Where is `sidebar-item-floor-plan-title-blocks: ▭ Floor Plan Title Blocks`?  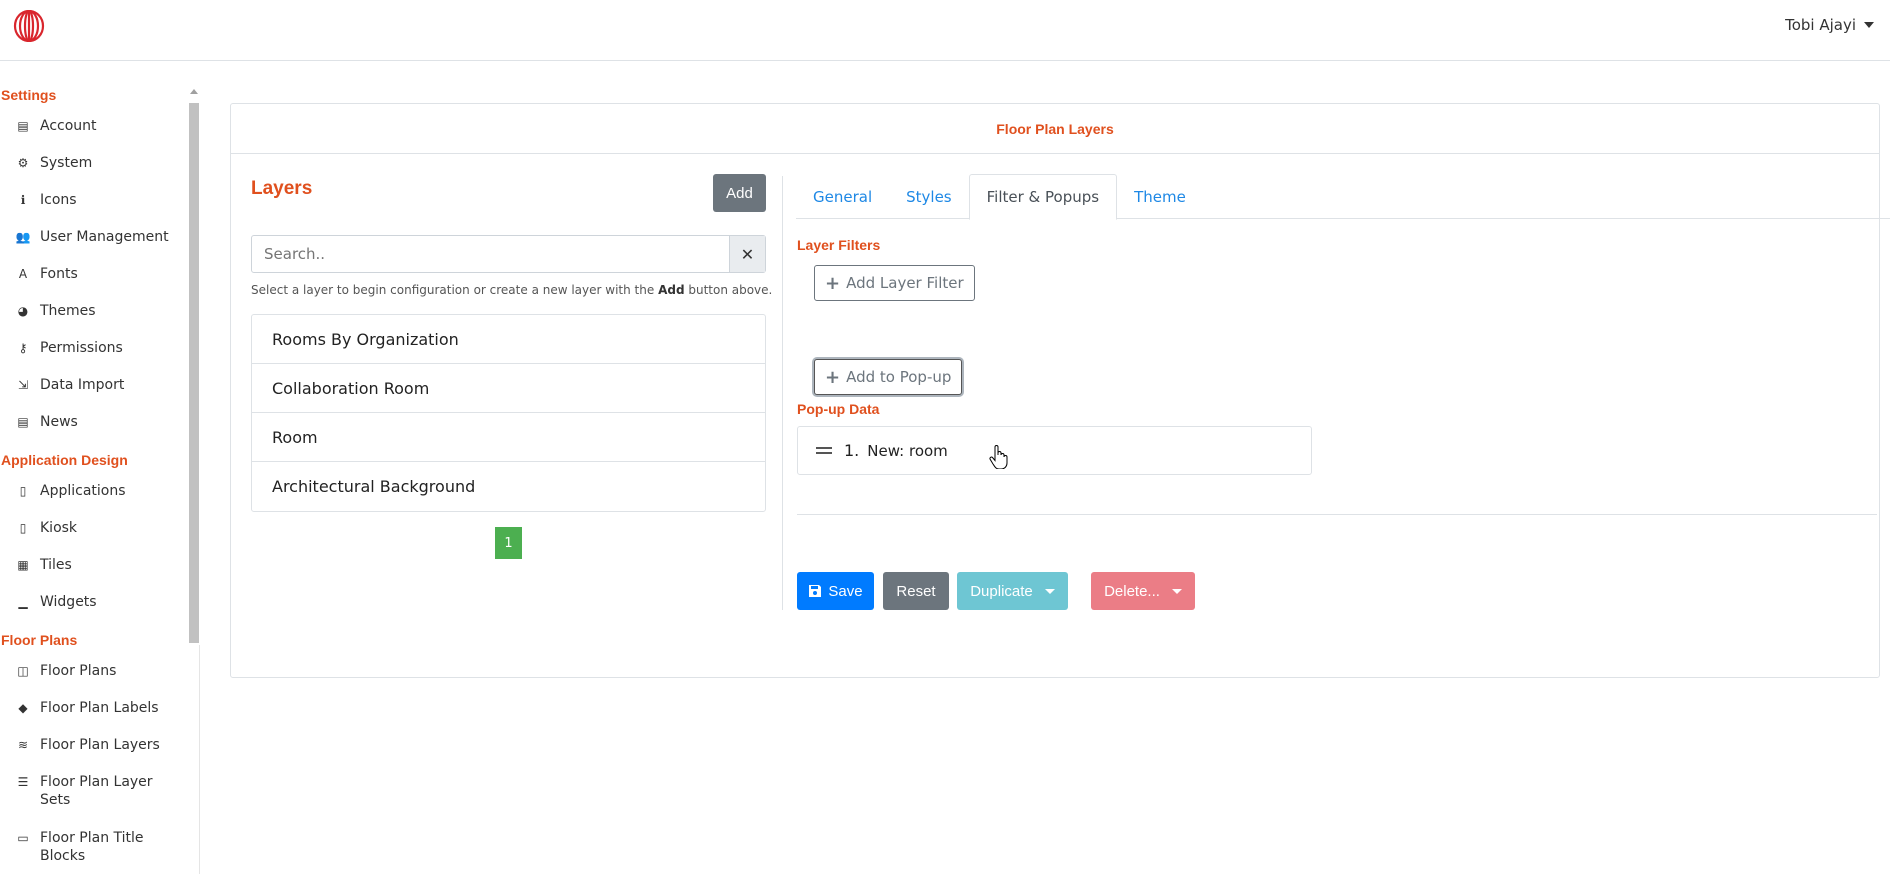
sidebar-item-floor-plan-title-blocks: ▭ Floor Plan Title Blocks is located at coordinates (99, 851).